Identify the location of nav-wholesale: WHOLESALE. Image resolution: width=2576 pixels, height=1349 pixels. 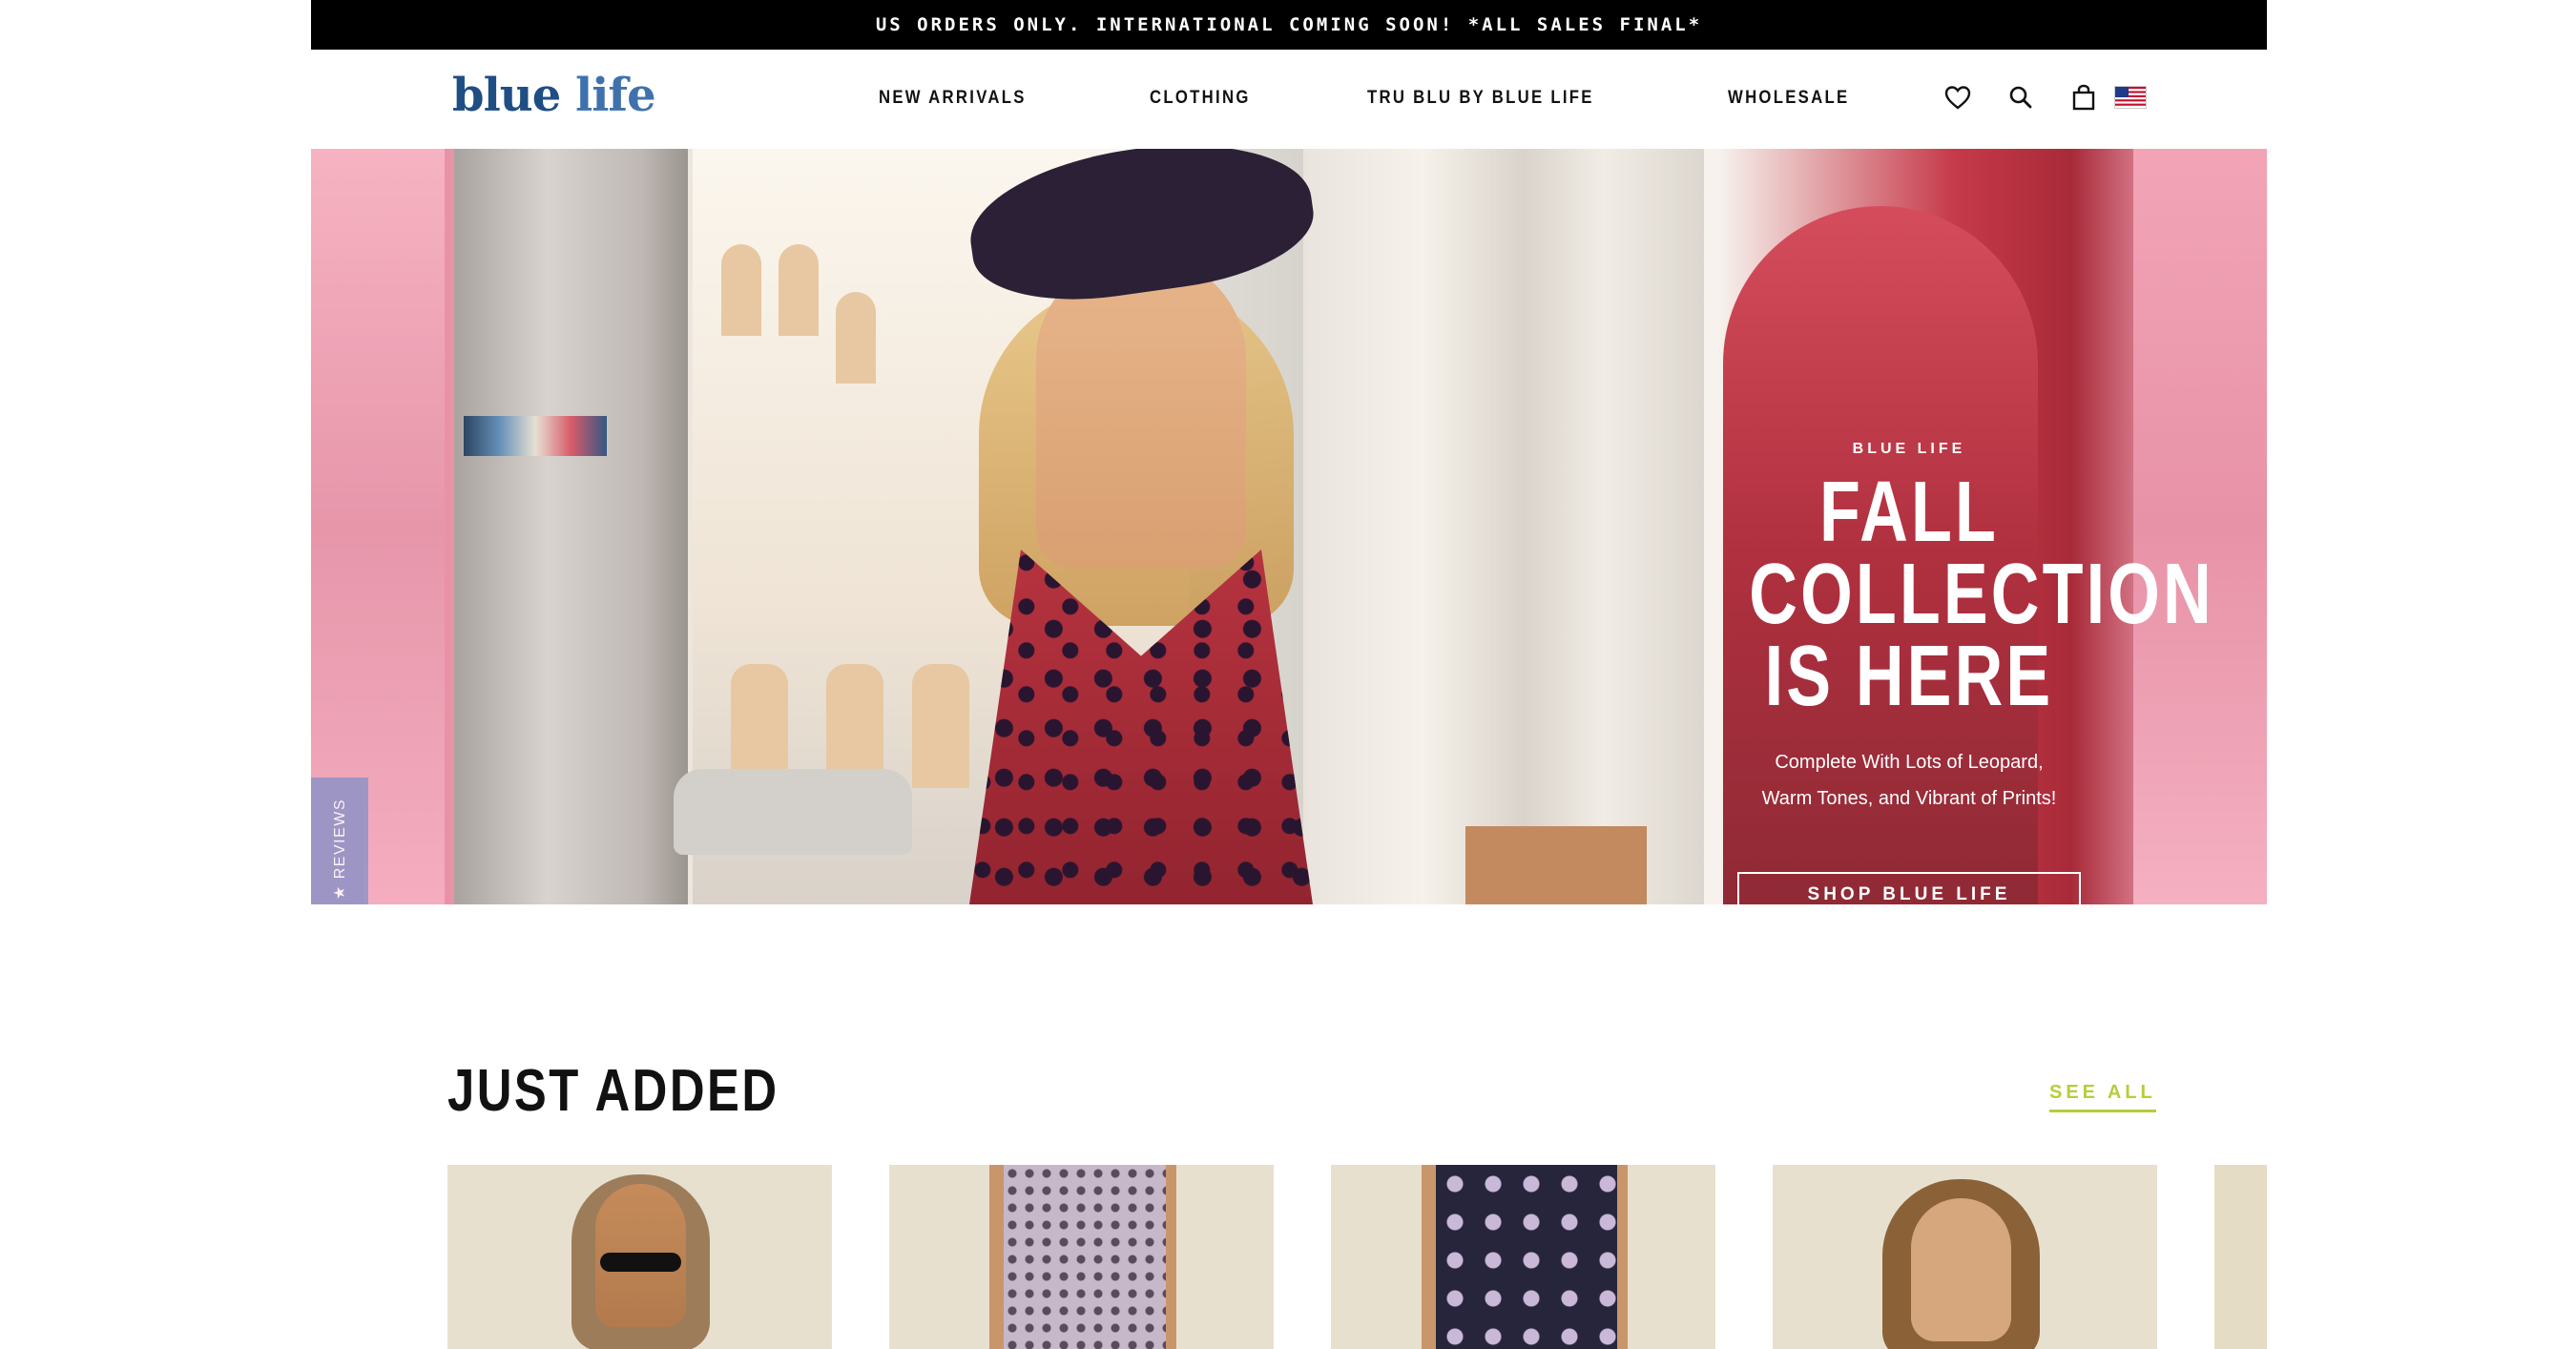
(1788, 98).